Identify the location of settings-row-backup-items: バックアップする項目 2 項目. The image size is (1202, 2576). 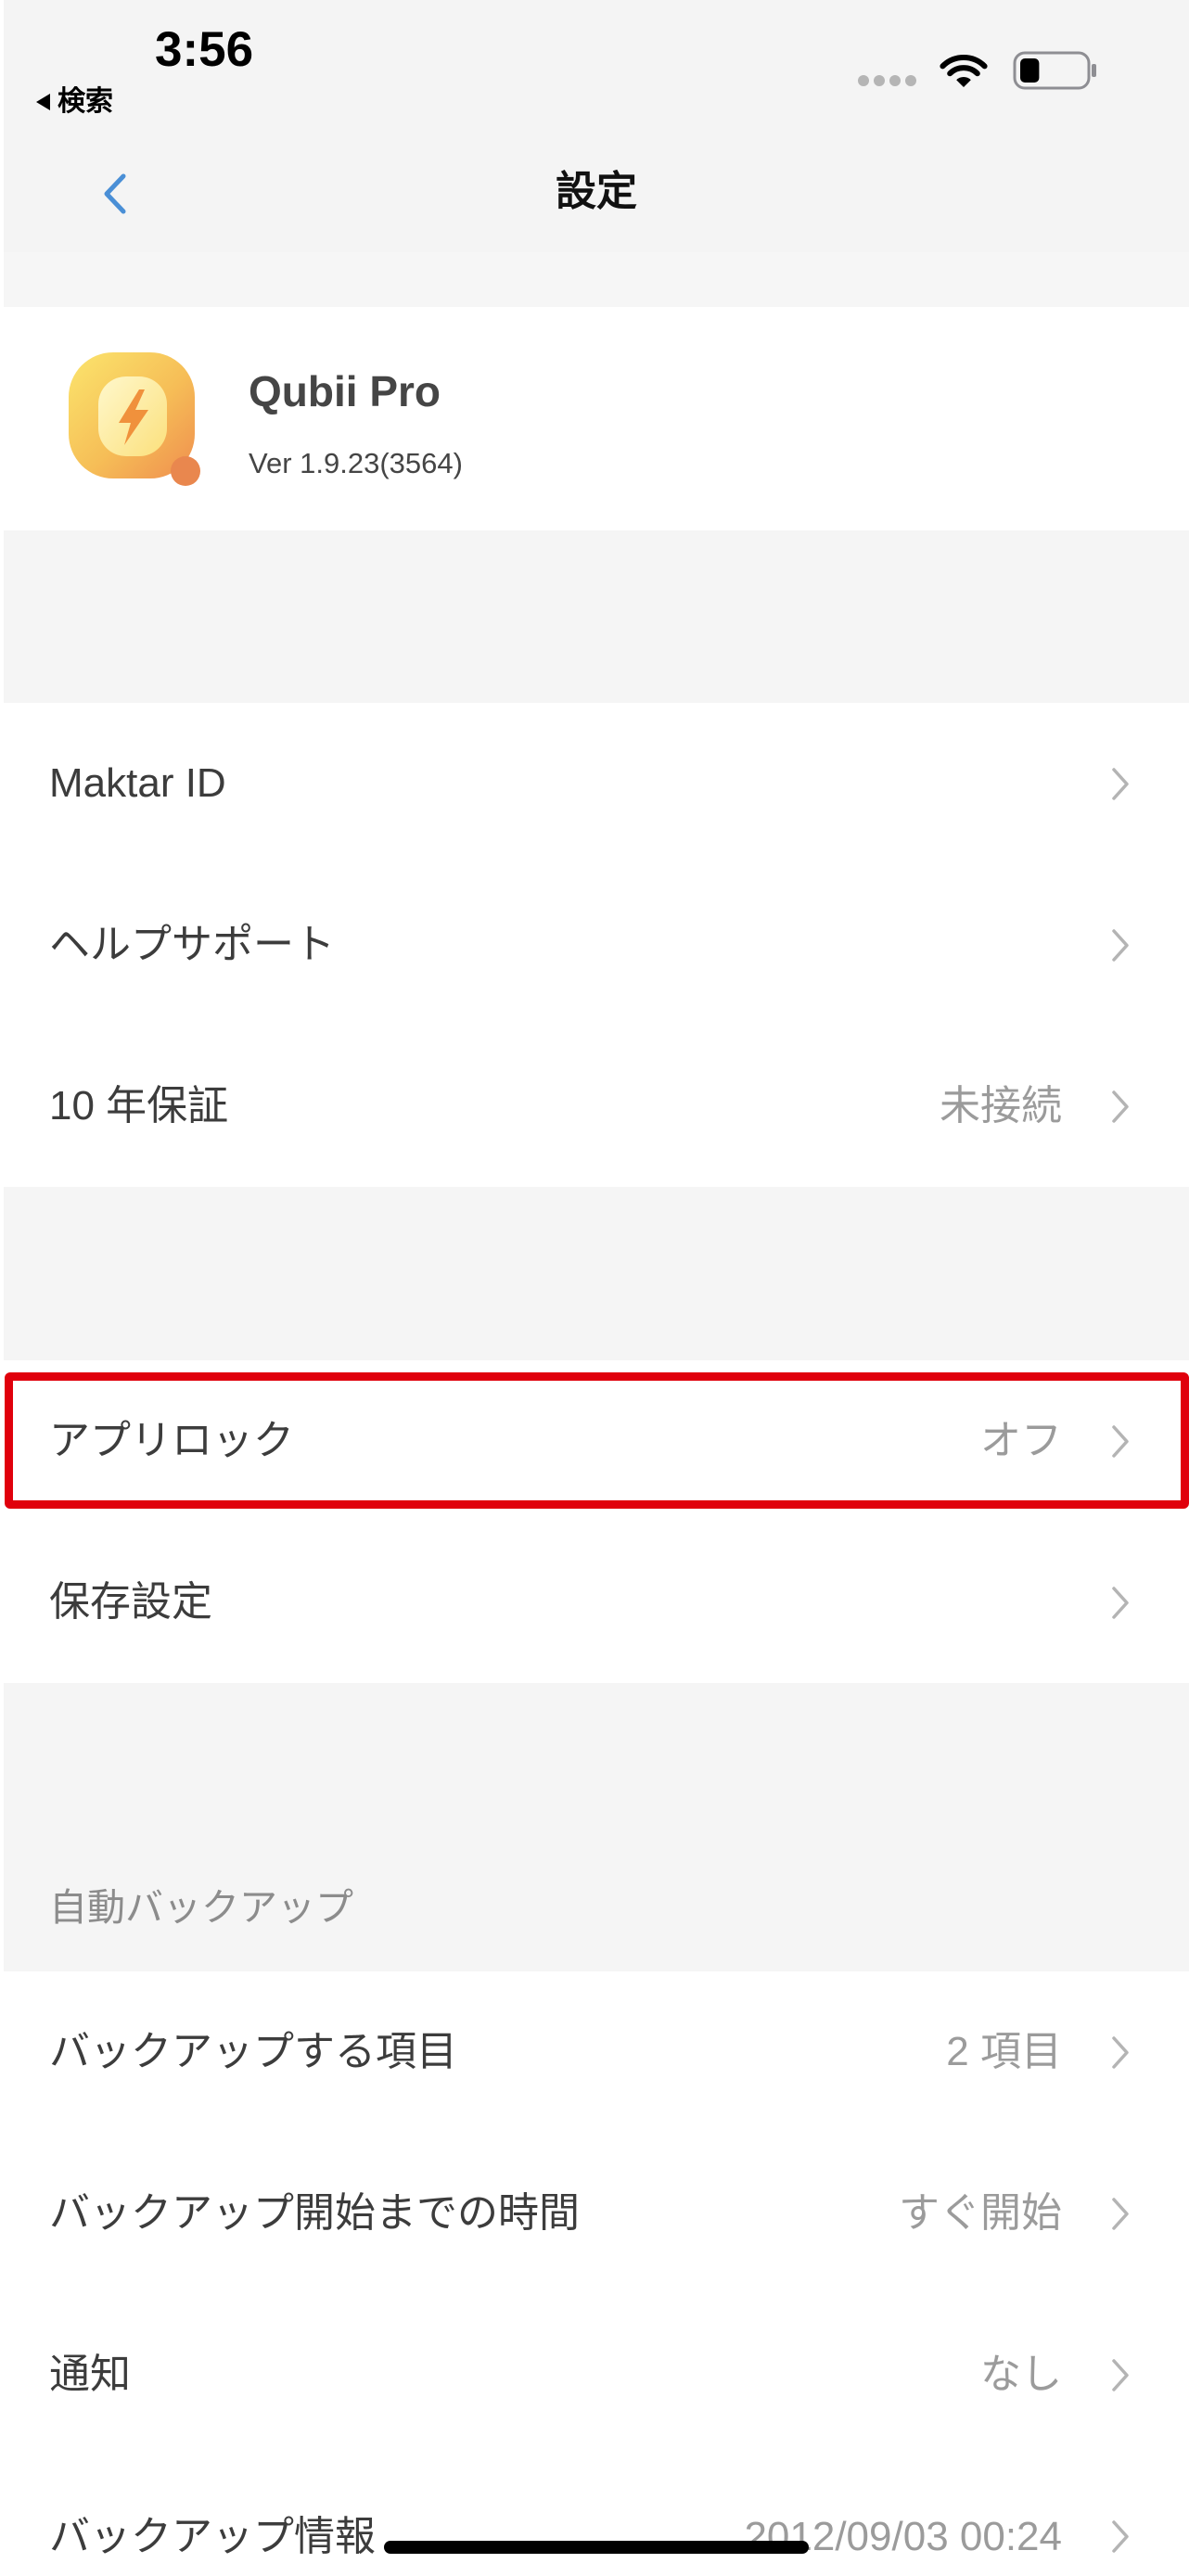
(596, 2052).